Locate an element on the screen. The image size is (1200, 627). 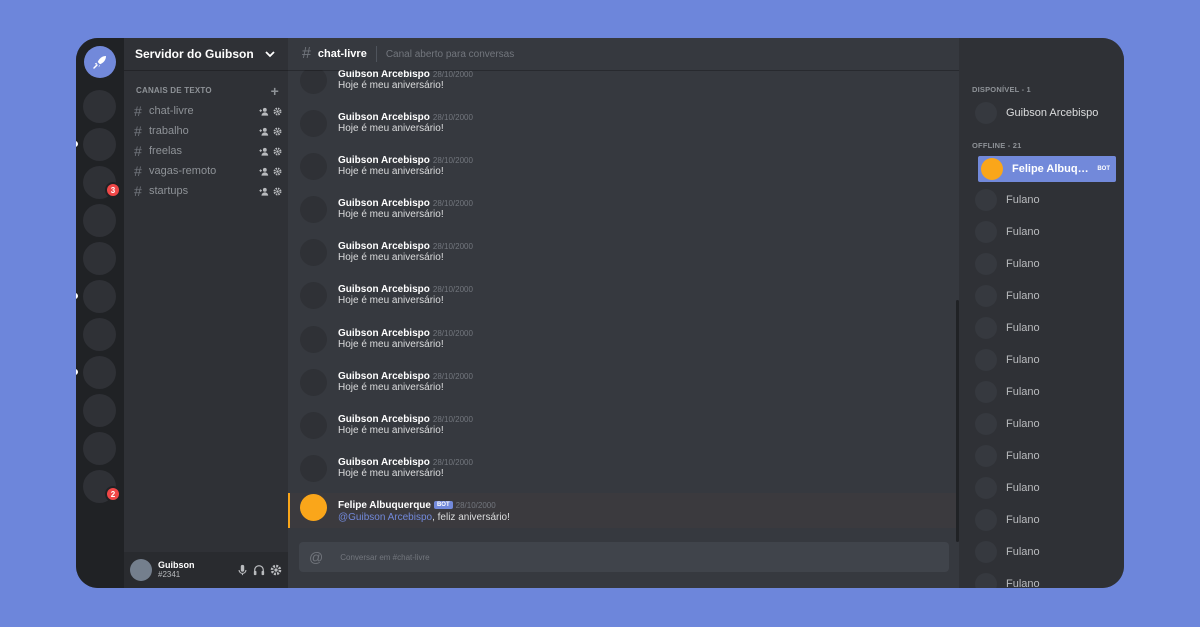
user-mention: @Guibson Arcebispo is located at coordinates (385, 517).